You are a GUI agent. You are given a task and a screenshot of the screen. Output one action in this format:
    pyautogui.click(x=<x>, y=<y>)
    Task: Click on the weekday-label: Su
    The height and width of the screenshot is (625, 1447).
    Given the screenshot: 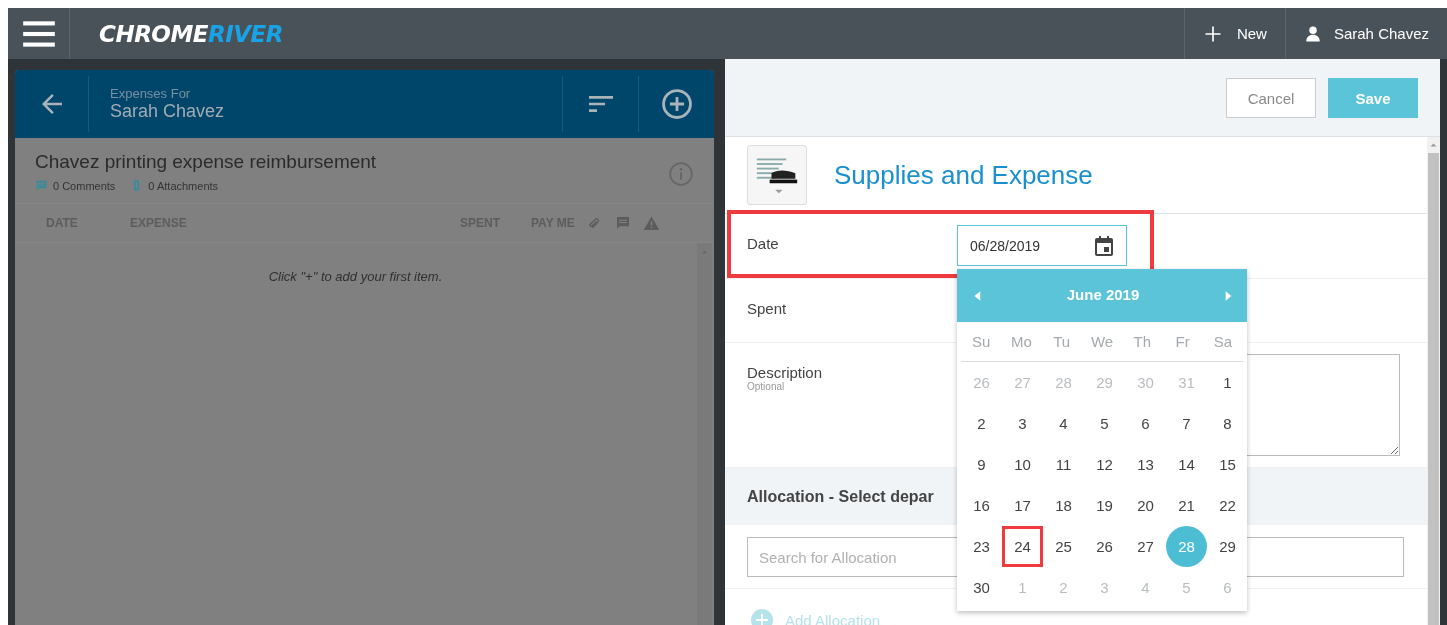 What is the action you would take?
    pyautogui.click(x=981, y=341)
    